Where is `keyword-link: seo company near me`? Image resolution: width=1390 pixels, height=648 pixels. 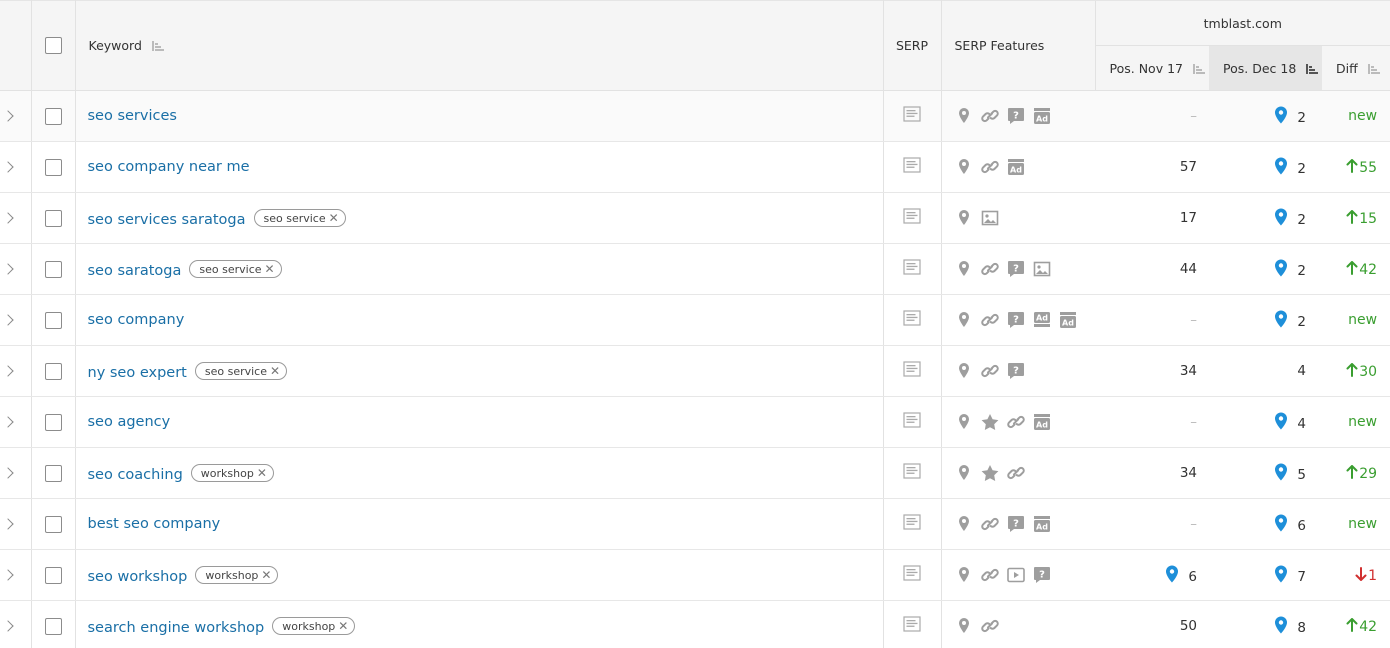 keyword-link: seo company near me is located at coordinates (169, 167).